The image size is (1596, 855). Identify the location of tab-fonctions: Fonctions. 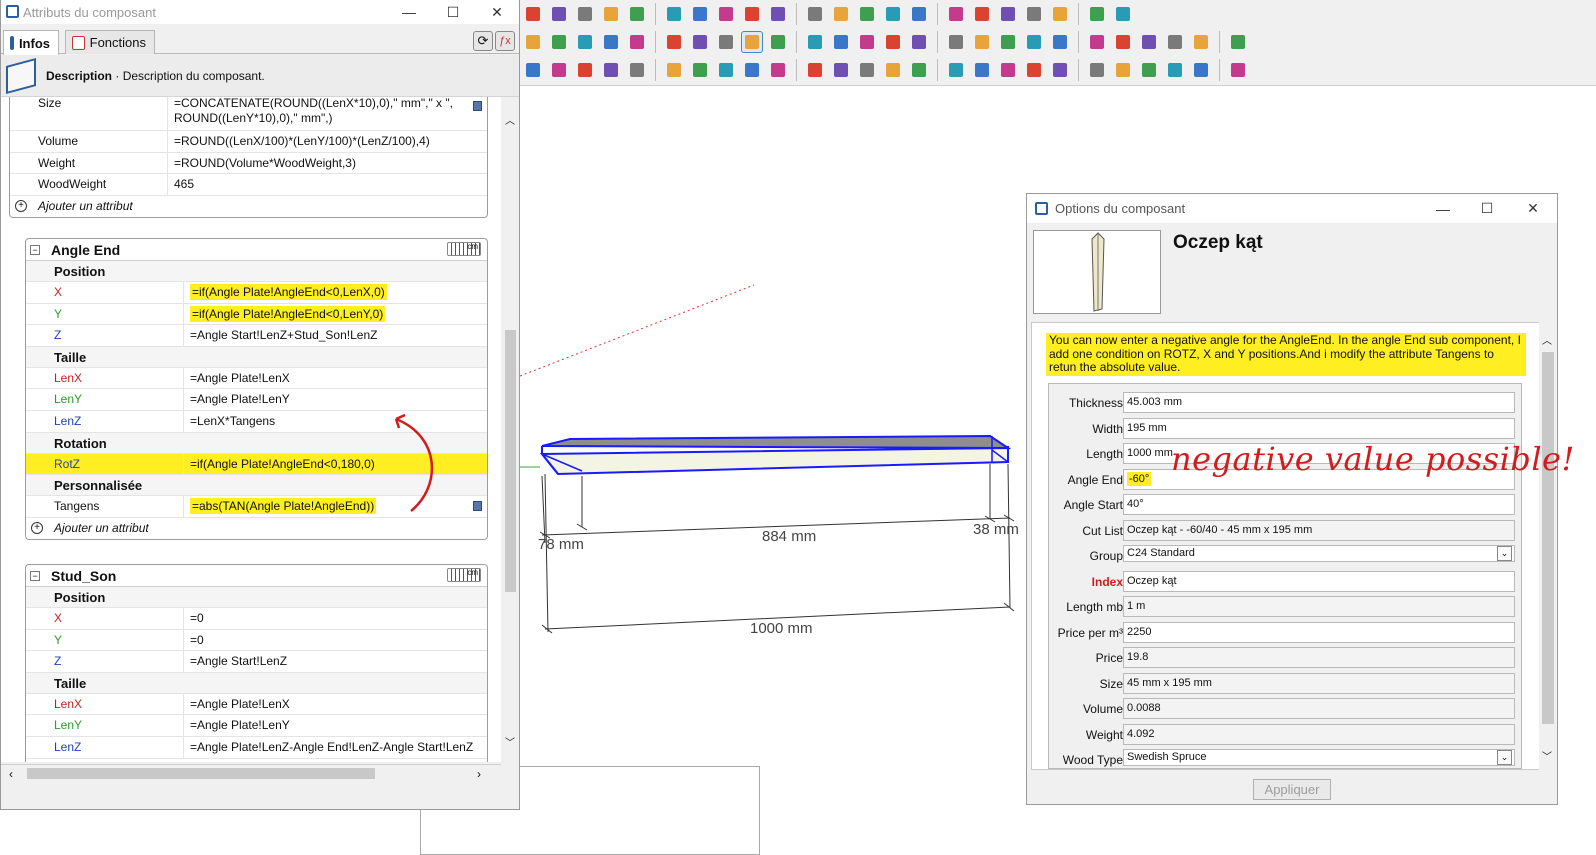
(110, 42).